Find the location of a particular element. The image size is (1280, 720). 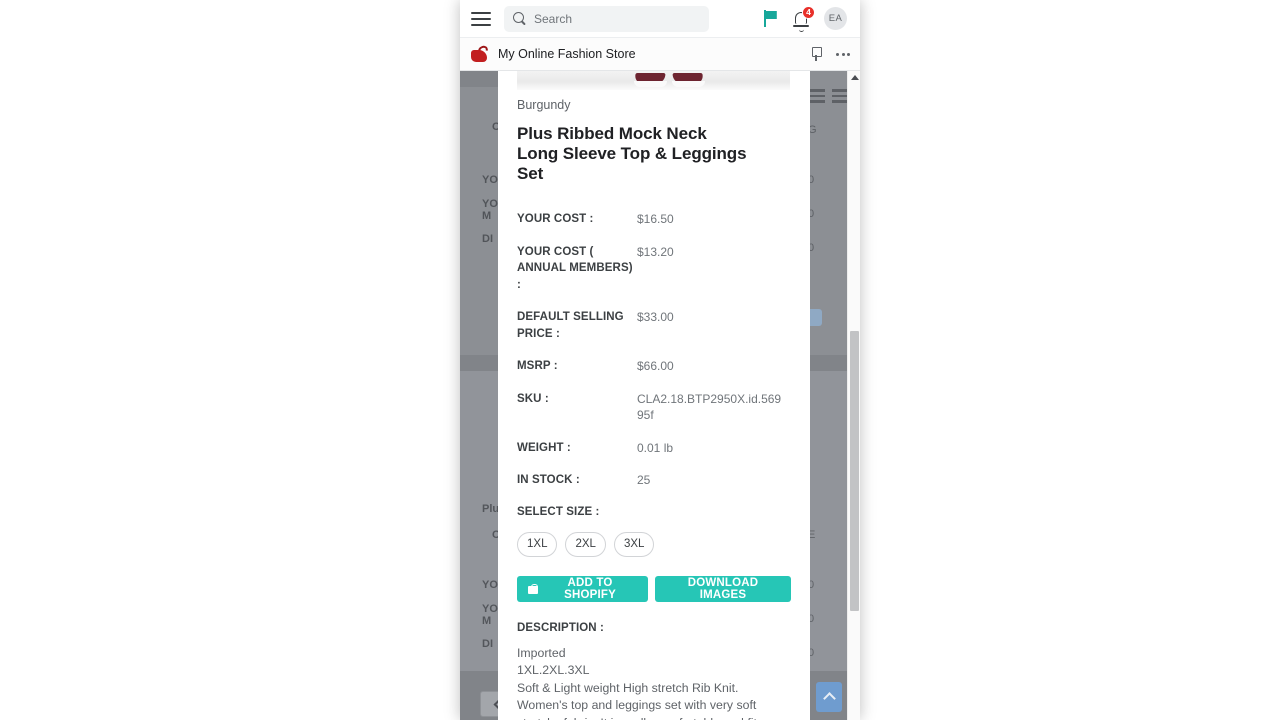

download-images-label: DOWNLOAD IMAGES is located at coordinates (723, 588).